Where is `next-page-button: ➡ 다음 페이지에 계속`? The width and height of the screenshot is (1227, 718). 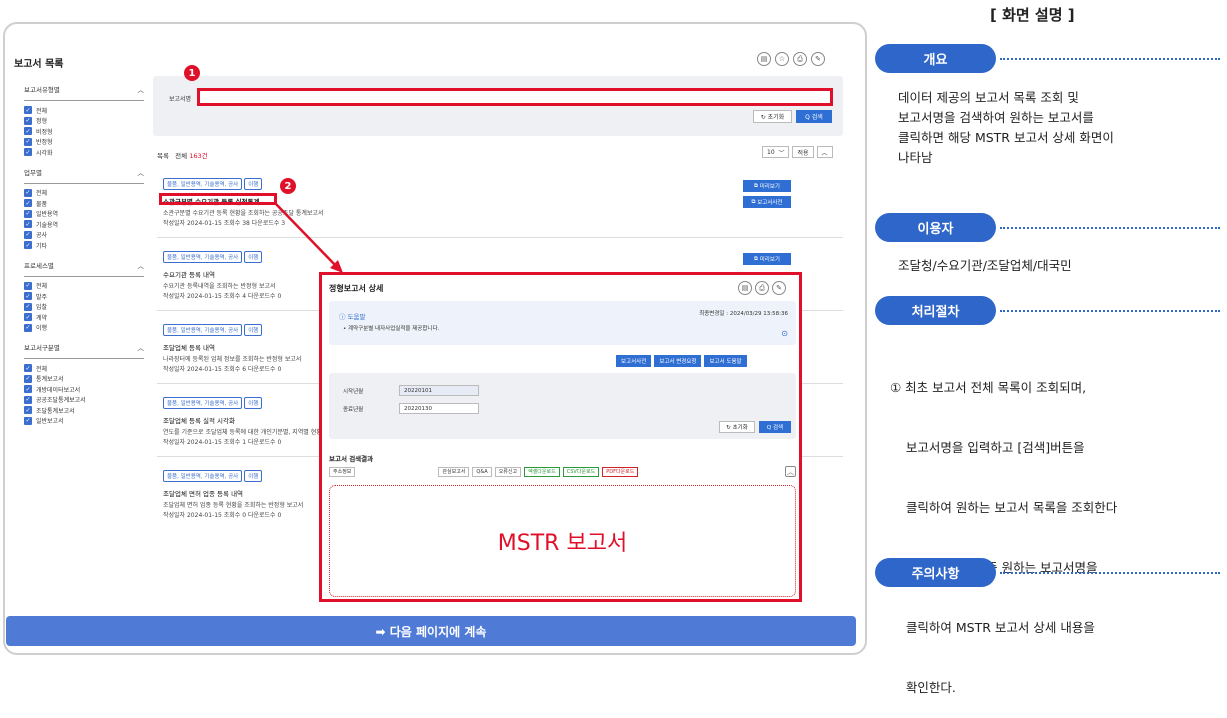 next-page-button: ➡ 다음 페이지에 계속 is located at coordinates (431, 631).